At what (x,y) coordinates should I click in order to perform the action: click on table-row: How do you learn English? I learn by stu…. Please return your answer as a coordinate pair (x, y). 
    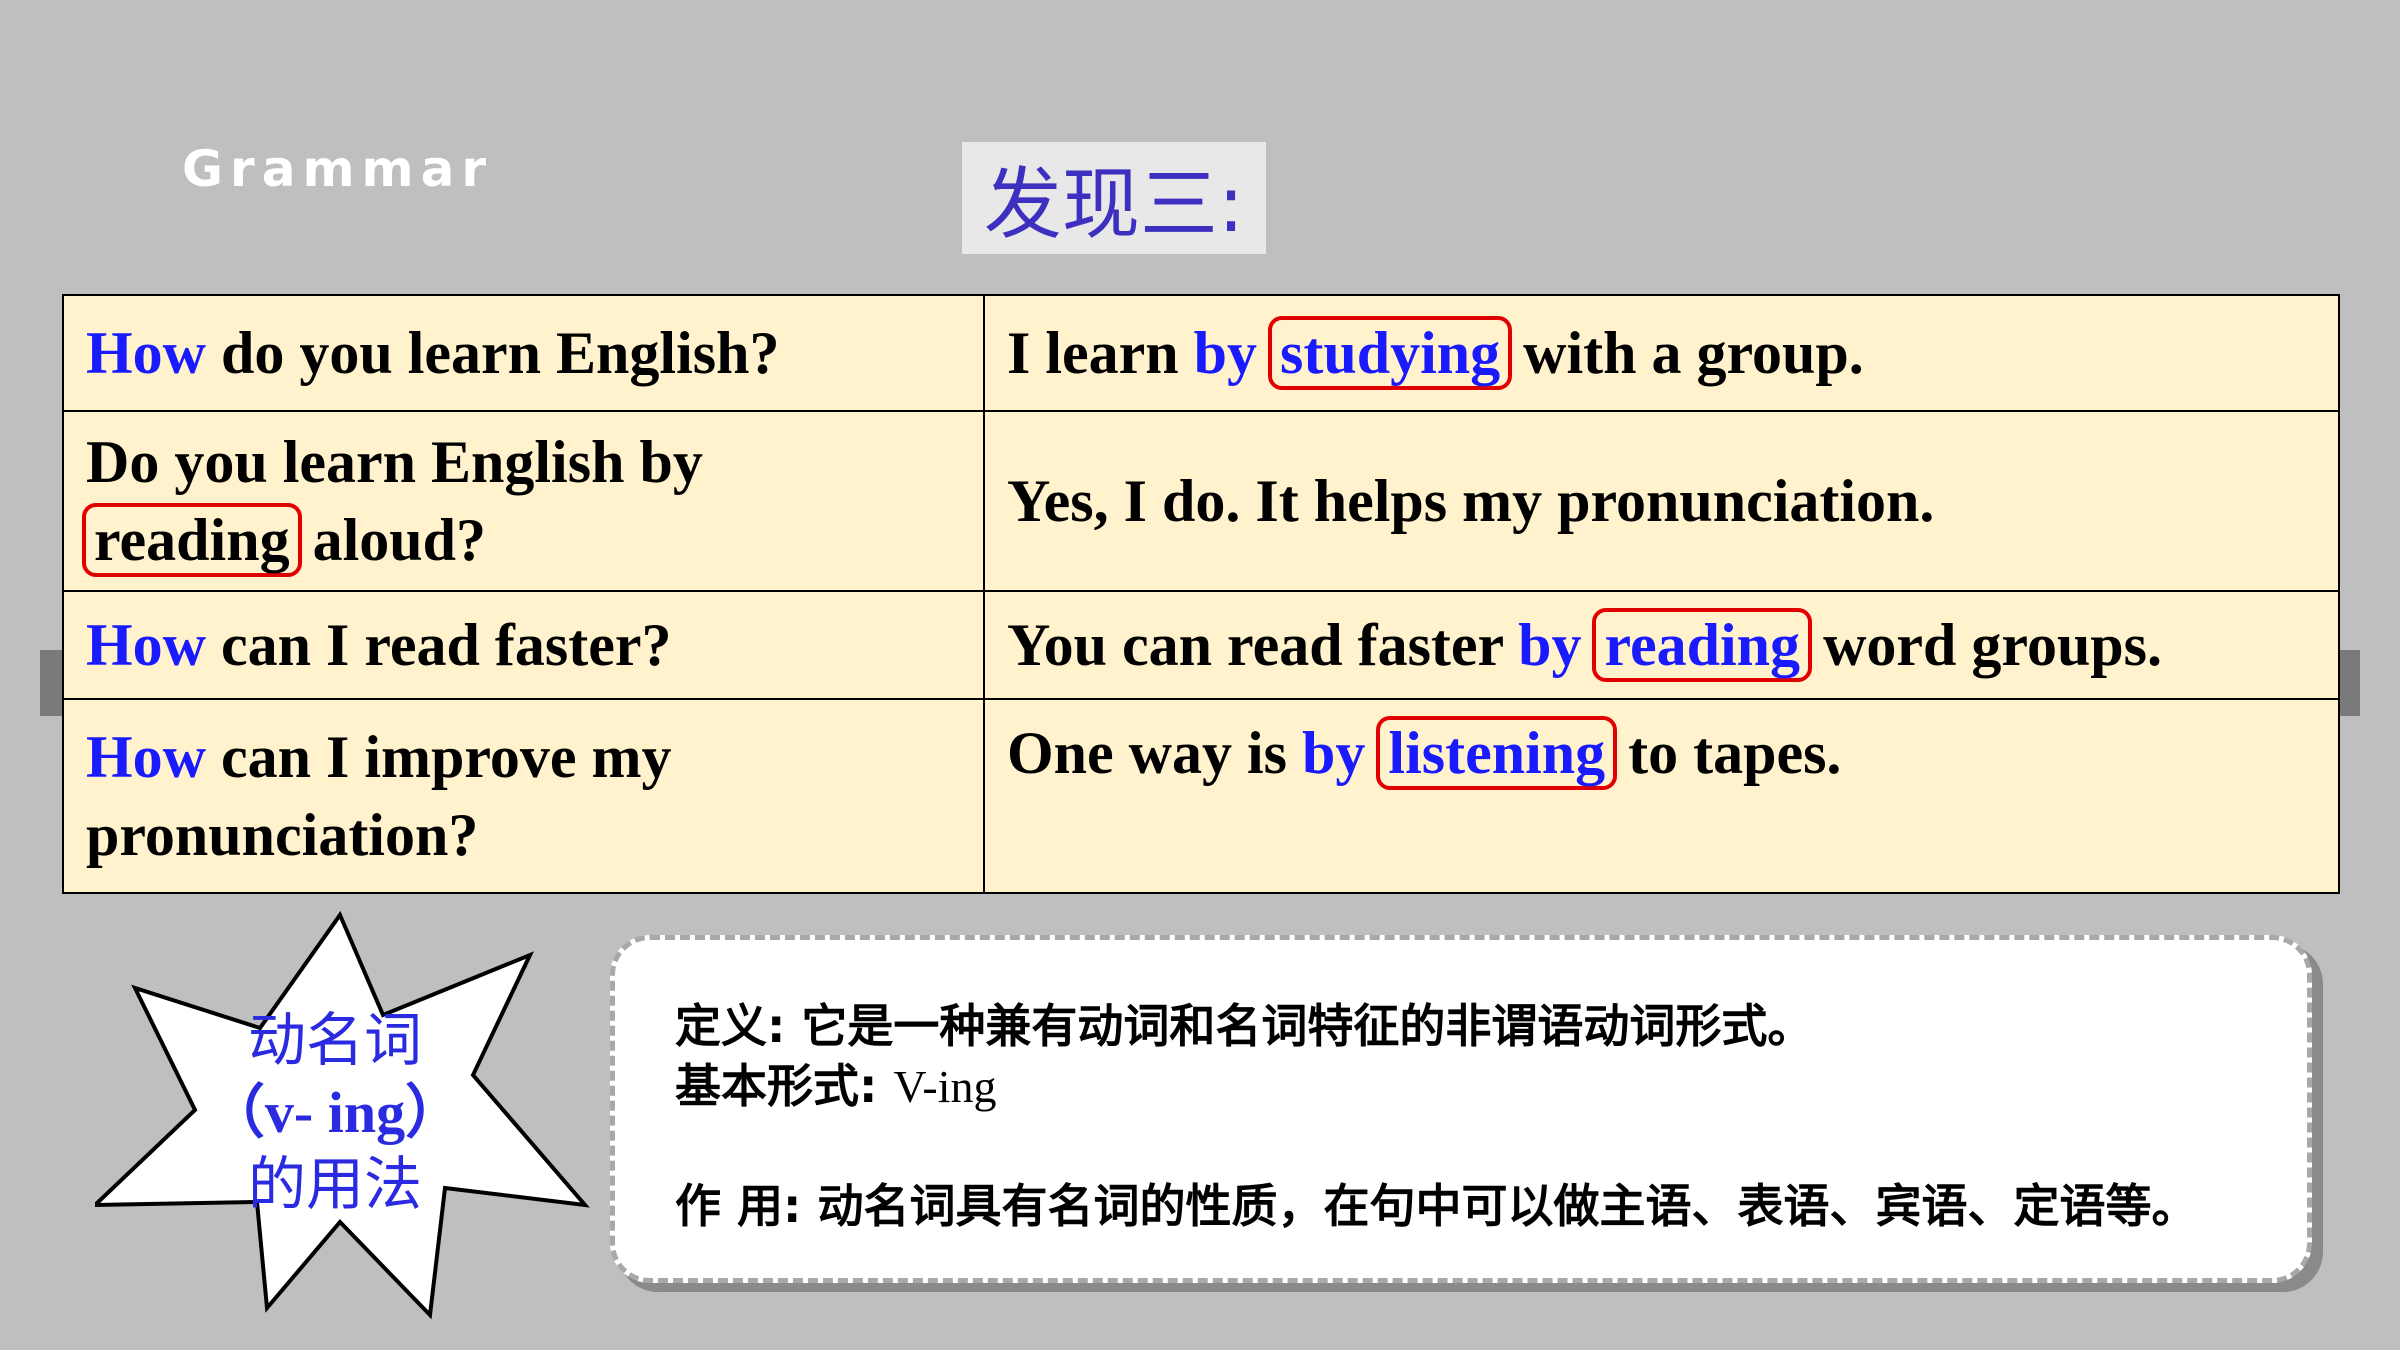
    Looking at the image, I should click on (1201, 353).